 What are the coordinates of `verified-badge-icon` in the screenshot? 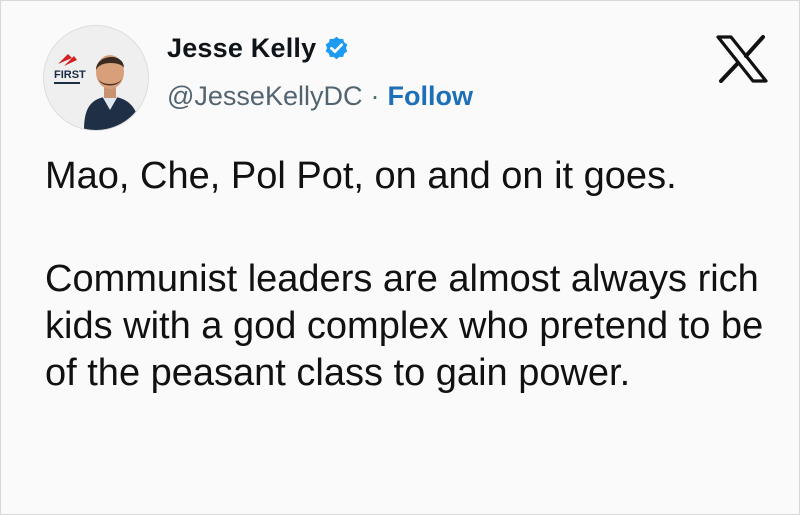 It's located at (337, 48).